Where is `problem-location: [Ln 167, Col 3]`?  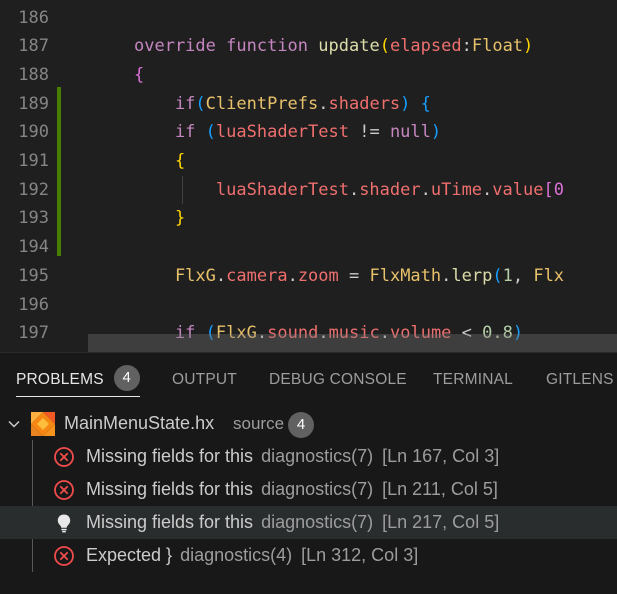 problem-location: [Ln 167, Col 3] is located at coordinates (441, 456).